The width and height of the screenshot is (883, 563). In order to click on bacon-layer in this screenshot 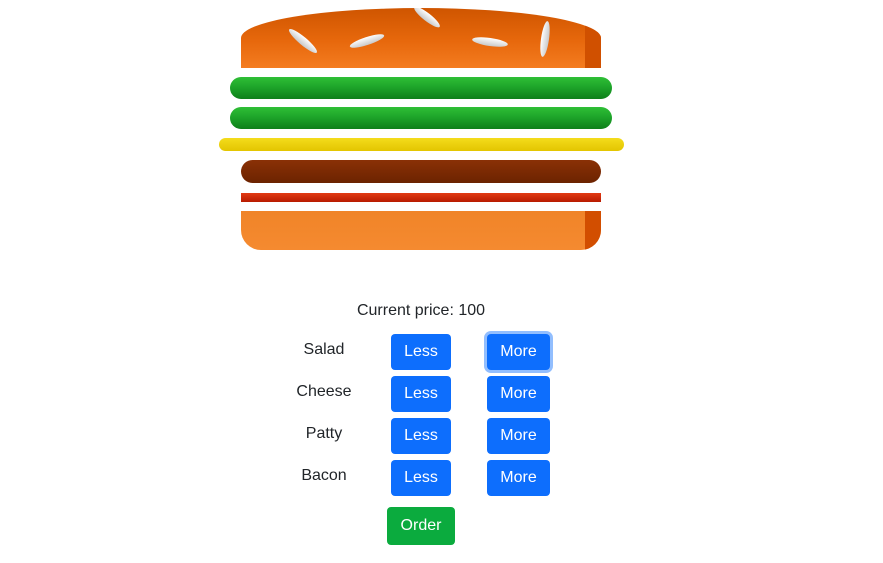, I will do `click(421, 197)`.